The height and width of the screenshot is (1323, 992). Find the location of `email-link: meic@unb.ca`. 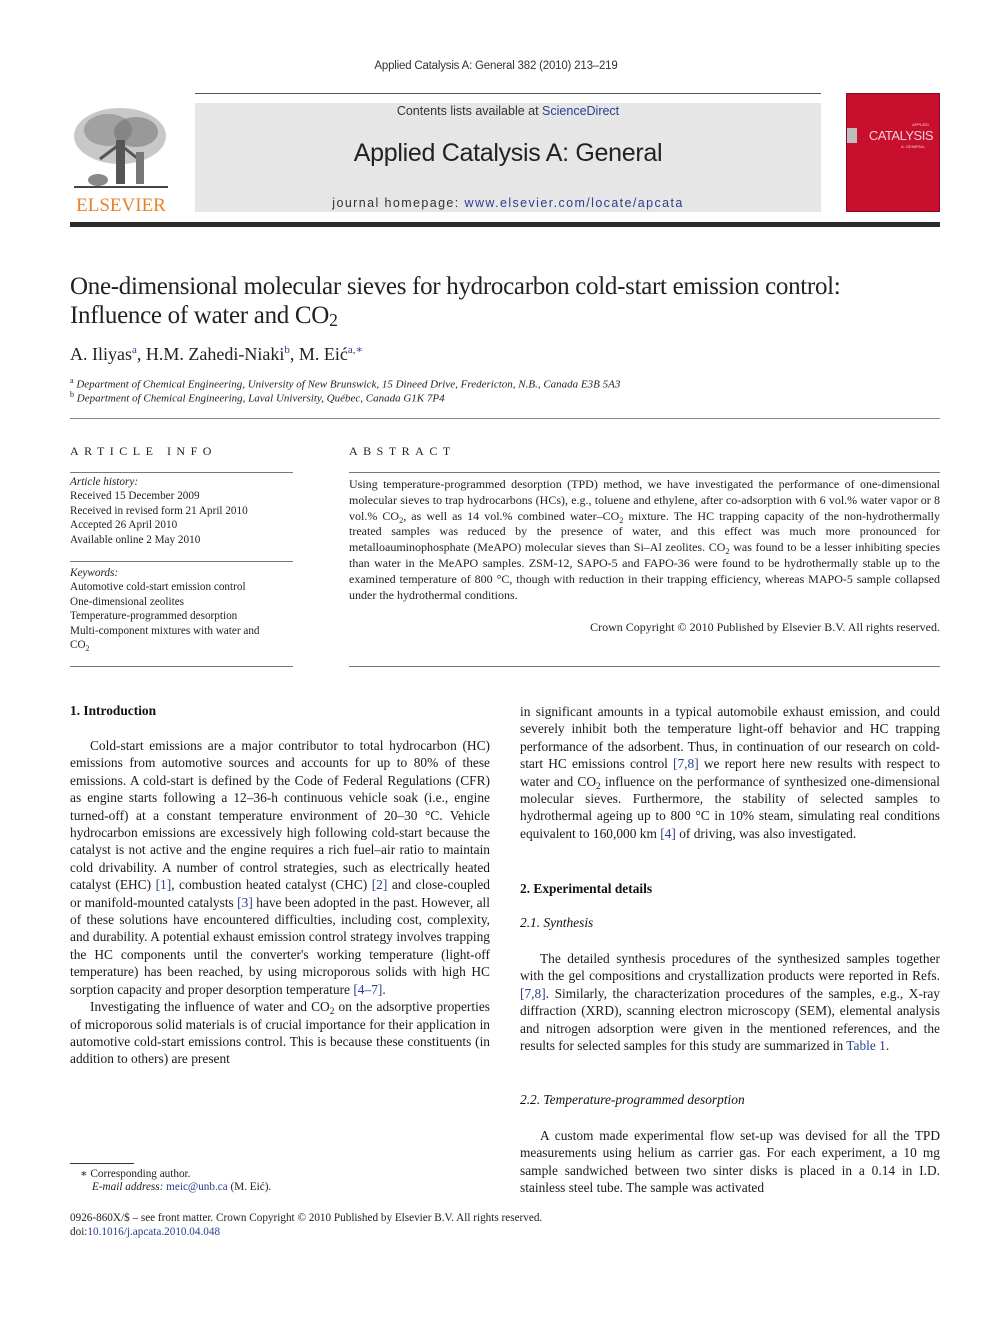

email-link: meic@unb.ca is located at coordinates (197, 1187).